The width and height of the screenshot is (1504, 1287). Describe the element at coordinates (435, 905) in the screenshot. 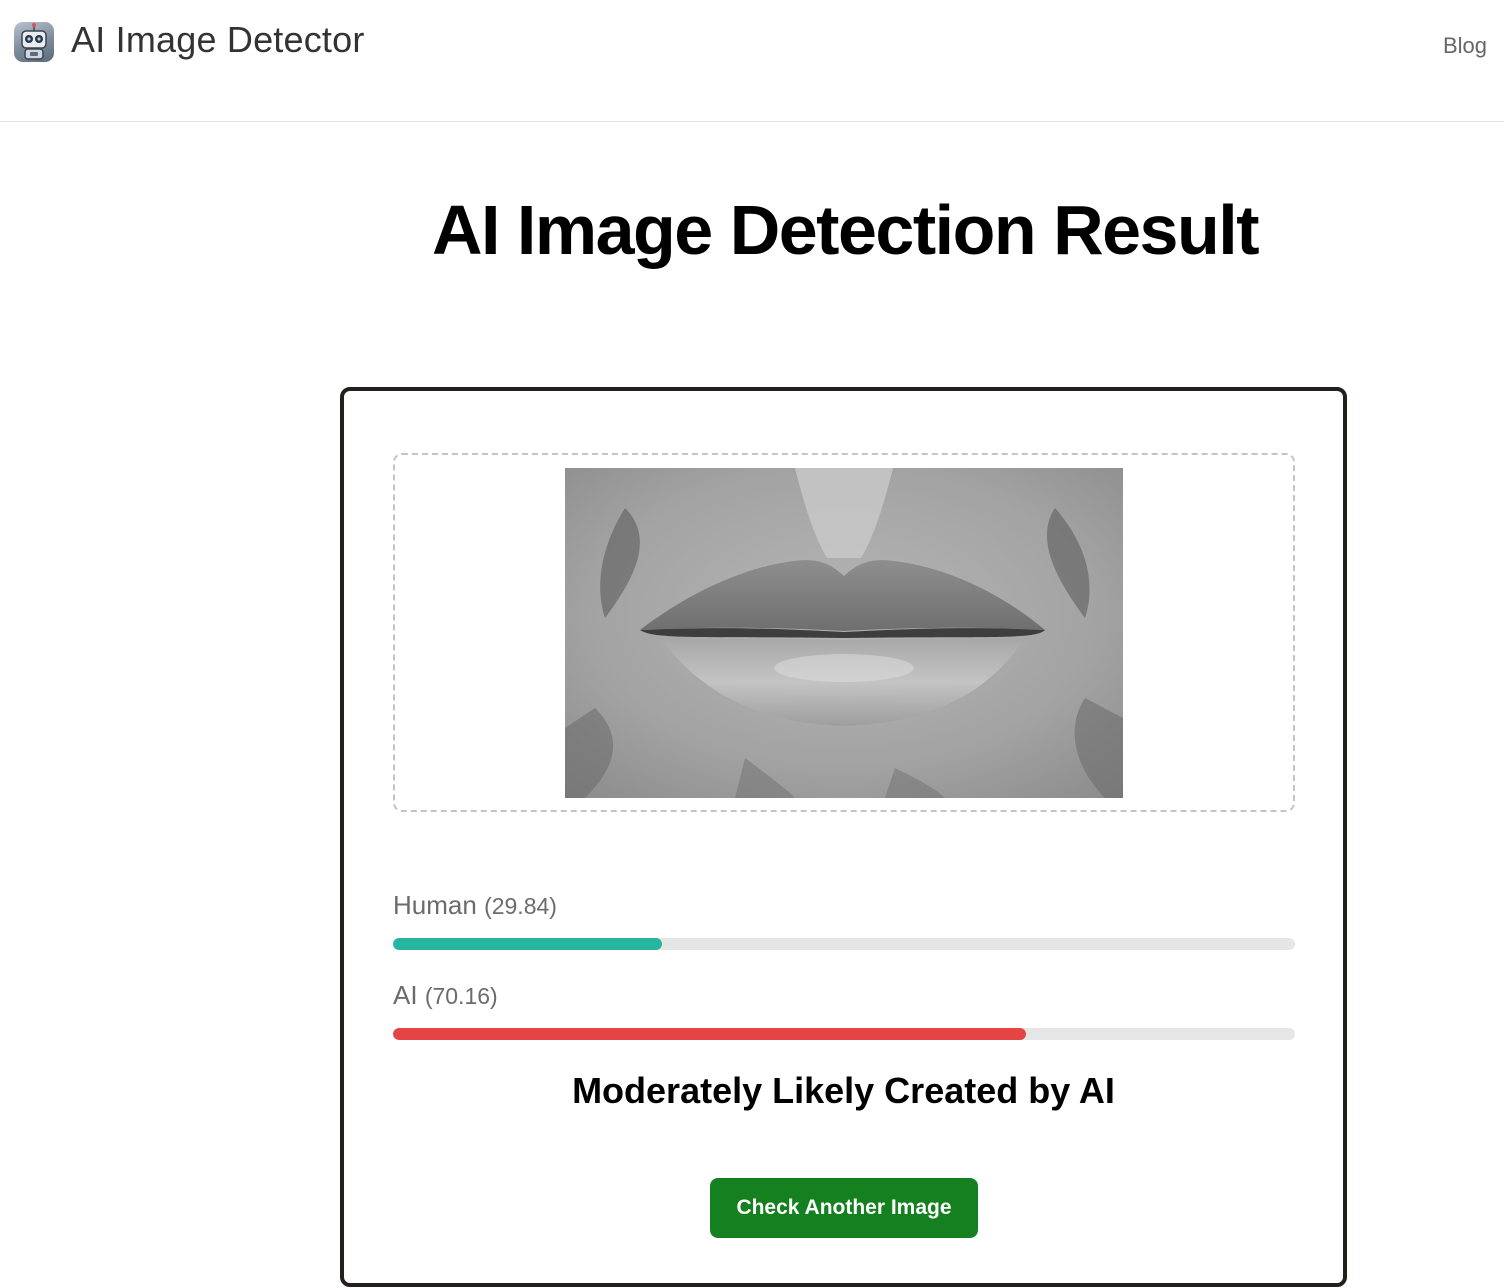

I see `human-label-text: Human` at that location.